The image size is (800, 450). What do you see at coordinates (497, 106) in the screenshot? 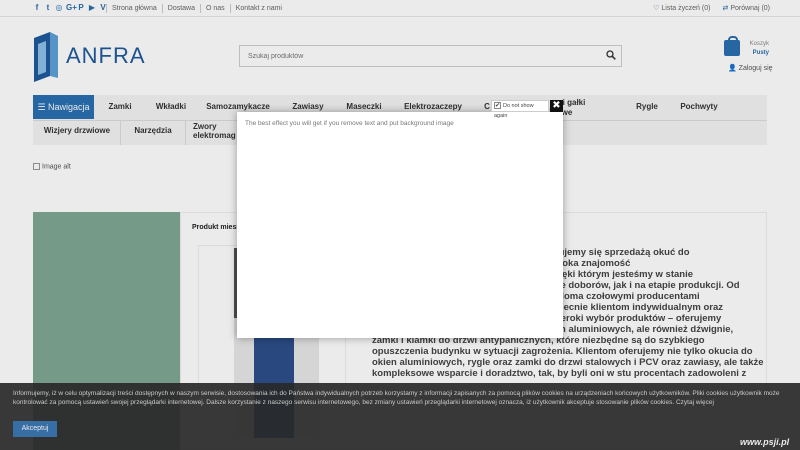
I see `checkbox-icon: ✔` at bounding box center [497, 106].